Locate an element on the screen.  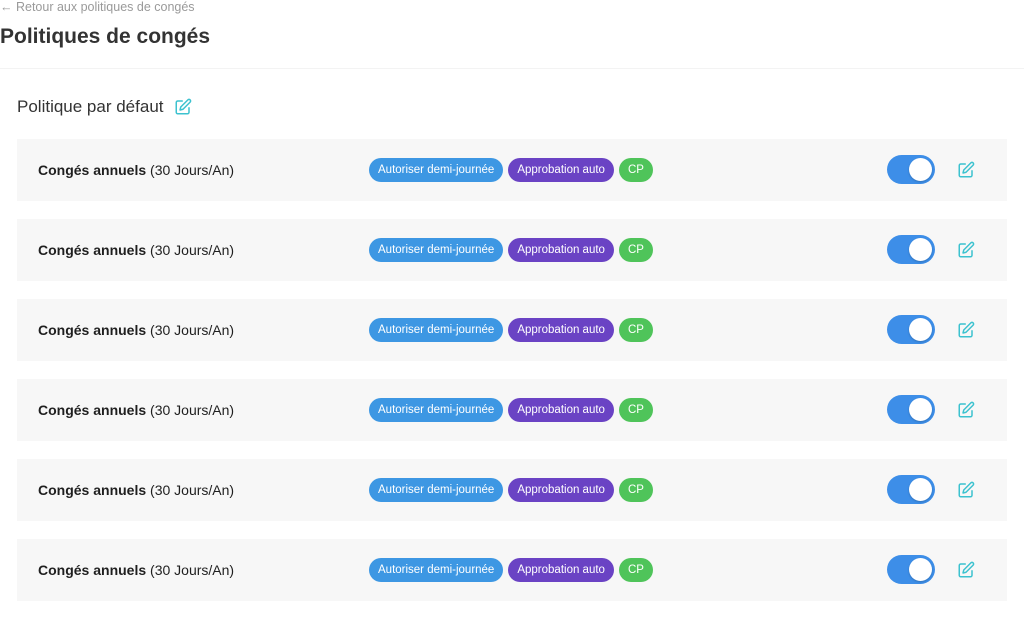
back-link: ← Retour aux politiques de congés is located at coordinates (97, 7).